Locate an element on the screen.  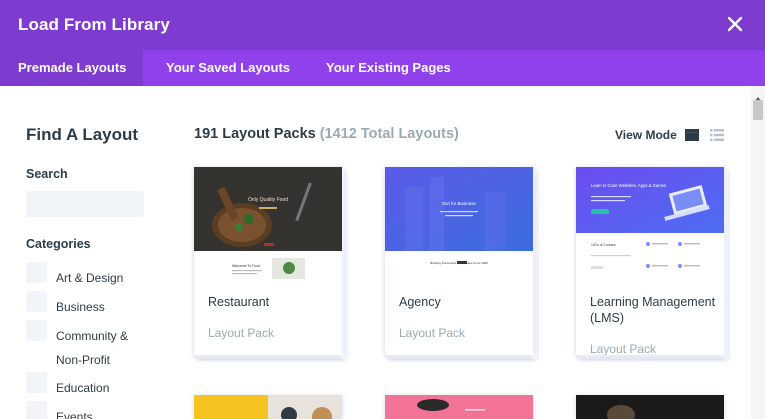
layout-name: Learning Management (LMS) is located at coordinates (653, 310).